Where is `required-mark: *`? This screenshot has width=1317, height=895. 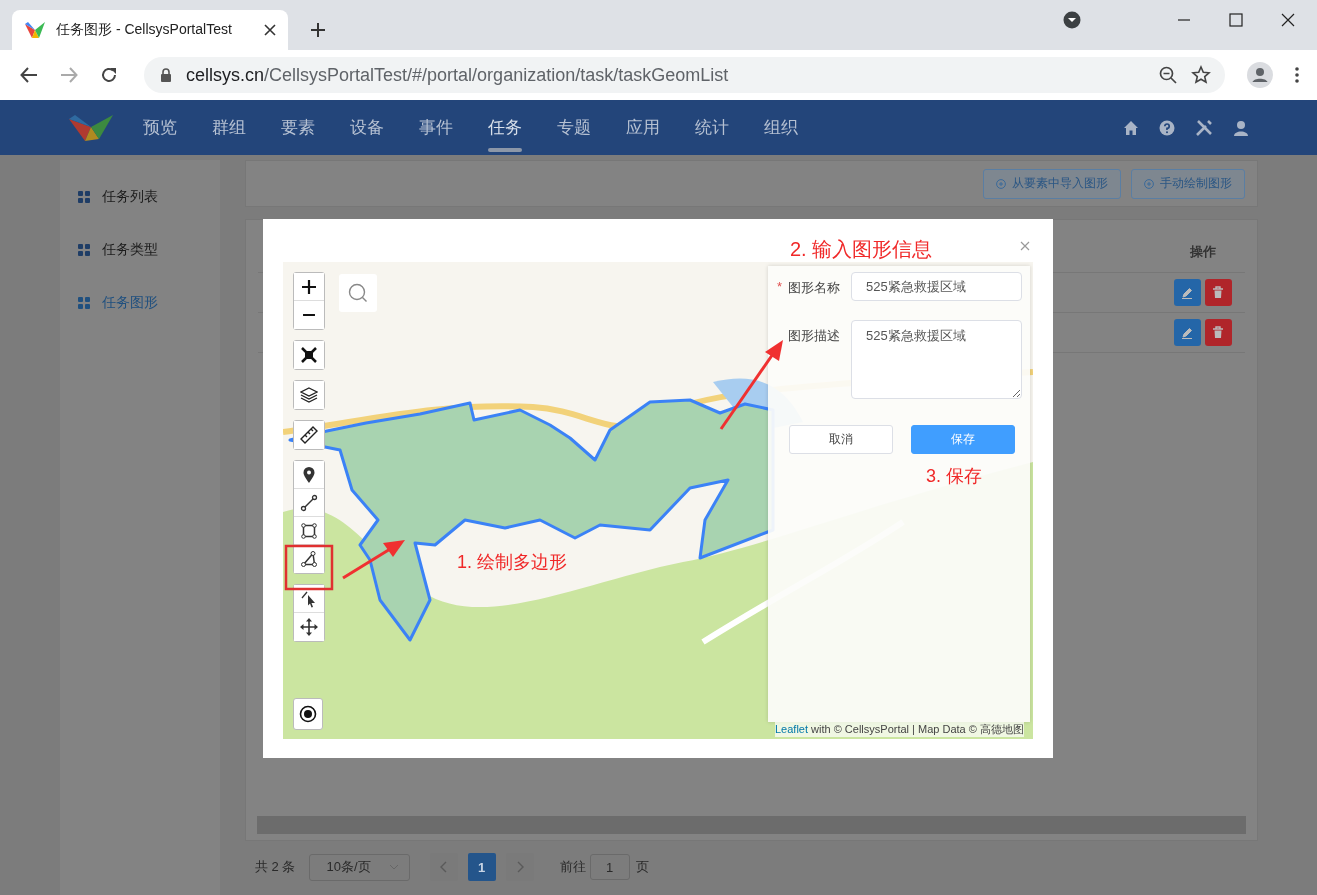
required-mark: * is located at coordinates (780, 287).